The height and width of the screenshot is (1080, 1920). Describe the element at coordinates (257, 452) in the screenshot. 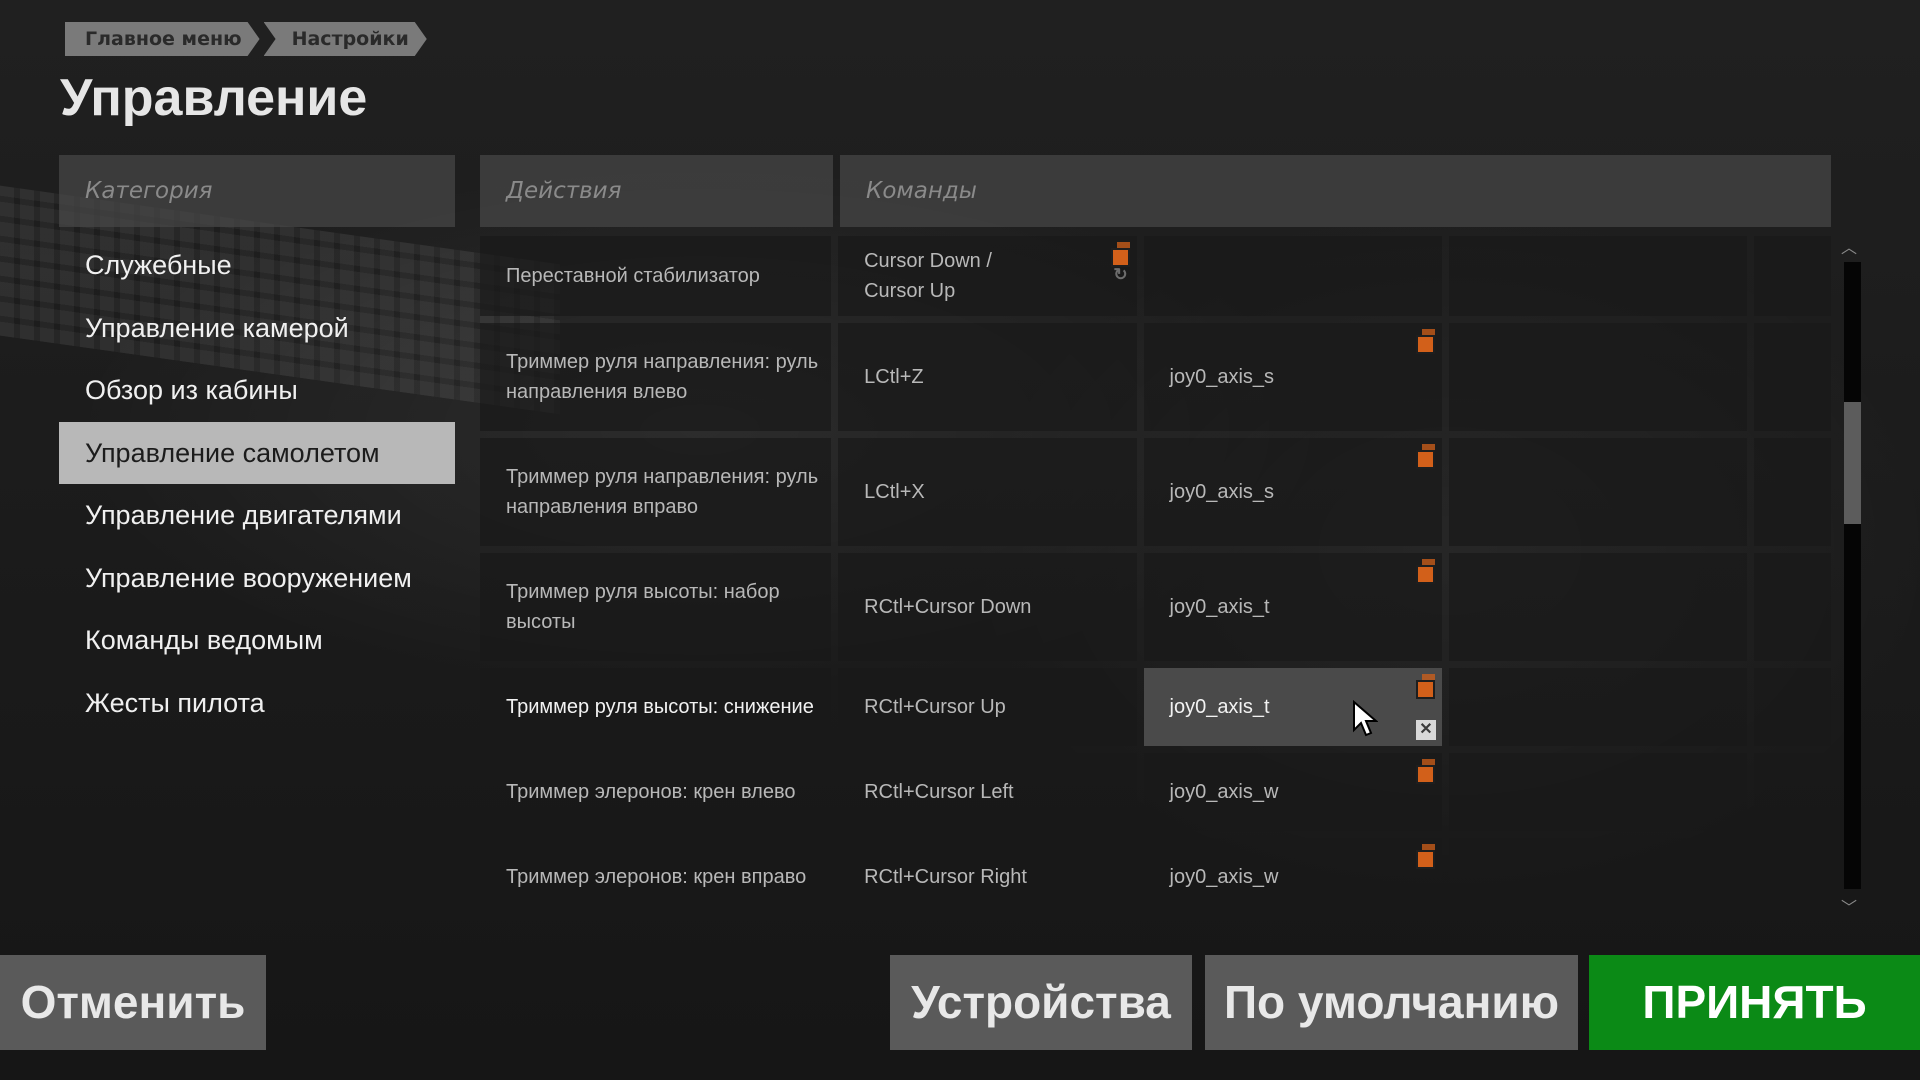

I see `category-item-aircraft-control: Управление самолетом` at that location.